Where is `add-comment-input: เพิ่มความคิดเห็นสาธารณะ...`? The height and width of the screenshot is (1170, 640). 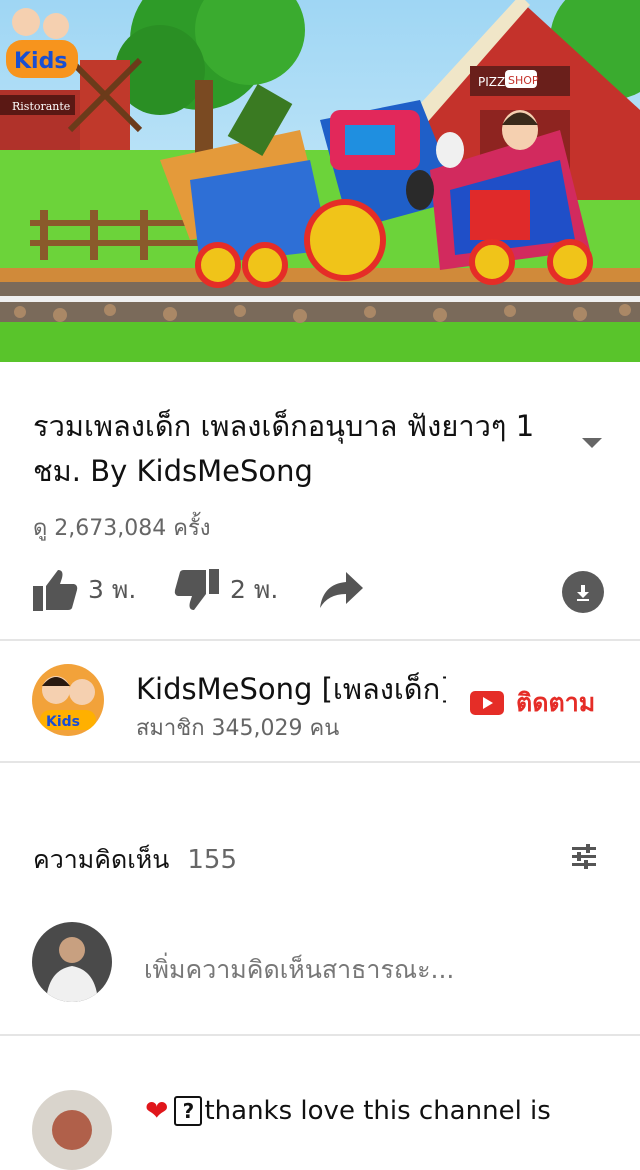 add-comment-input: เพิ่มความคิดเห็นสาธารณะ... is located at coordinates (299, 970).